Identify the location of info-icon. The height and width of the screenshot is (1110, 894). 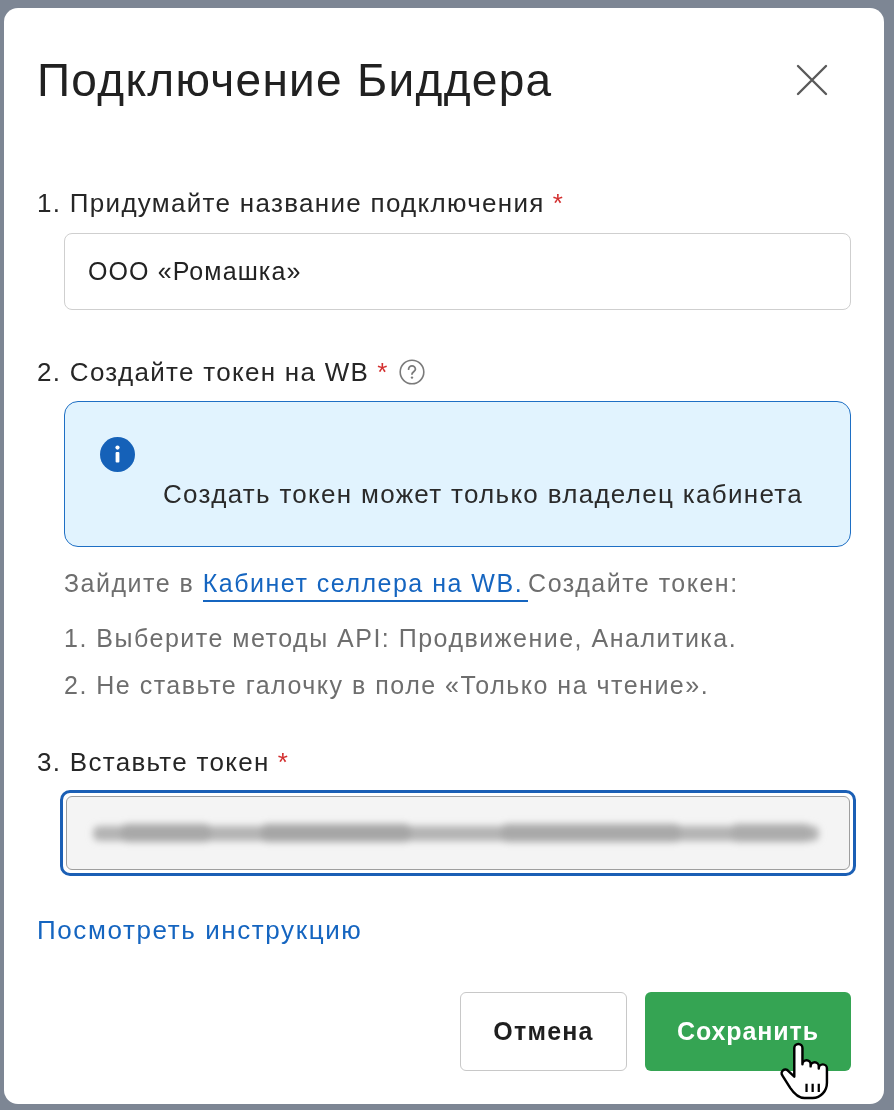
(117, 454).